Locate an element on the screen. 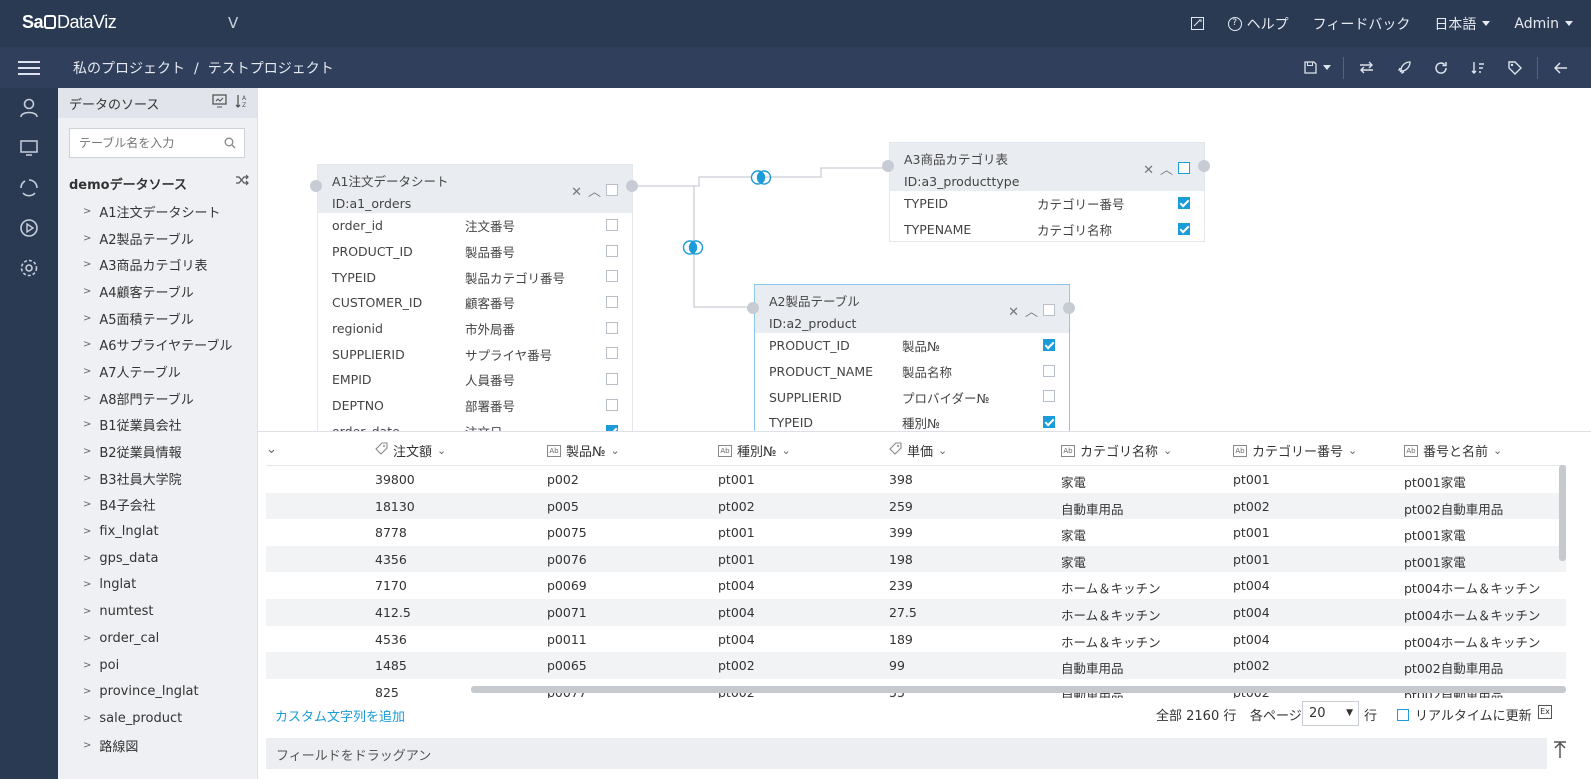  table-row: 1485 p0065 pt002 99 自動車用品 pt002 pt002自動車用品 is located at coordinates (916, 665).